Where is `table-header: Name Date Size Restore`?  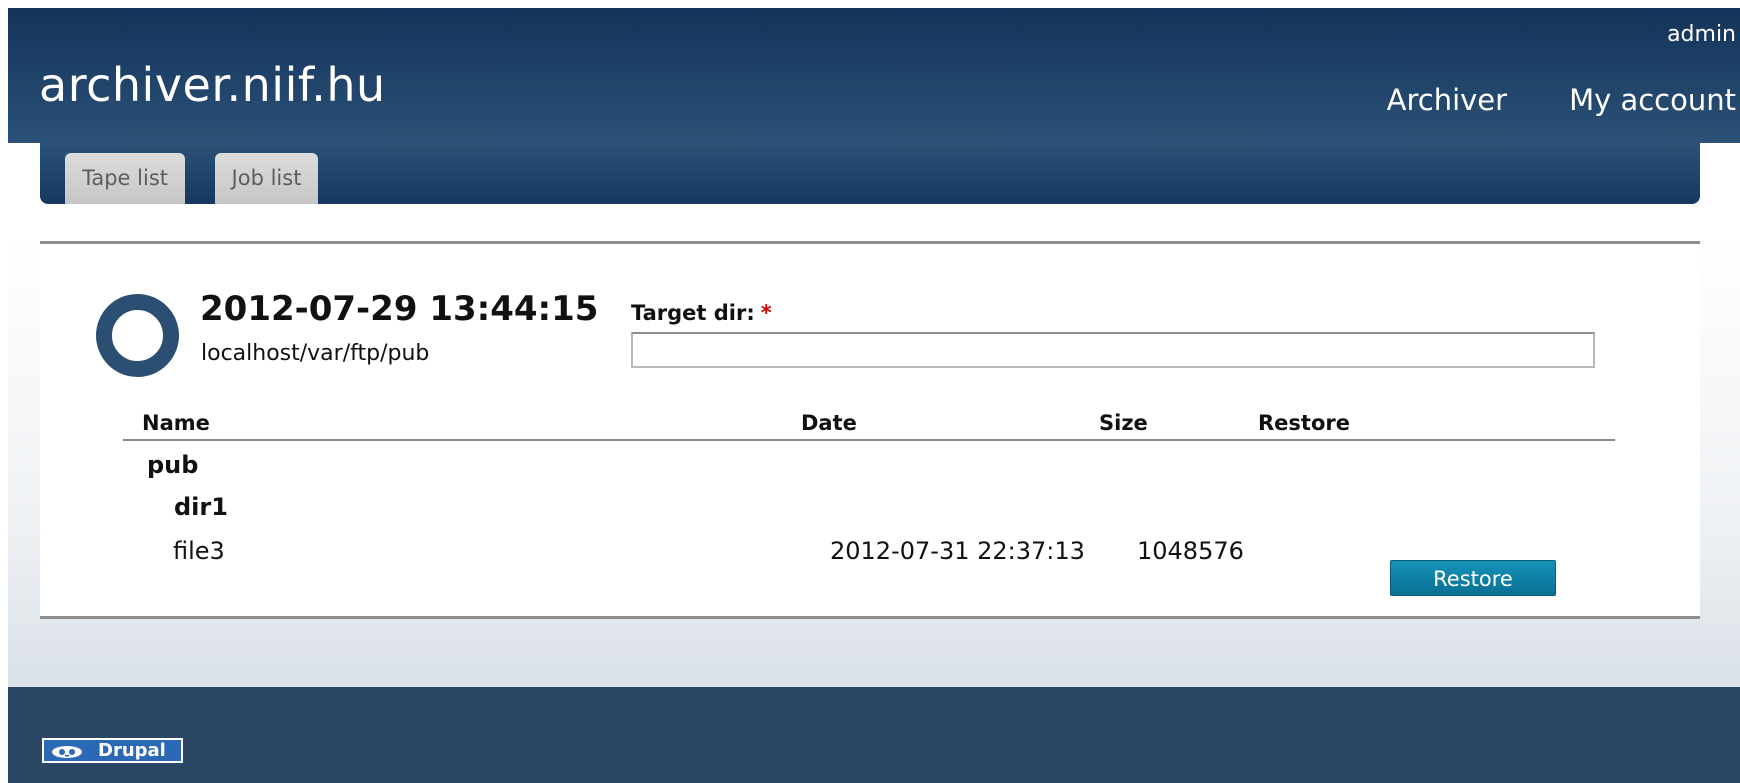
table-header: Name Date Size Restore is located at coordinates (869, 423).